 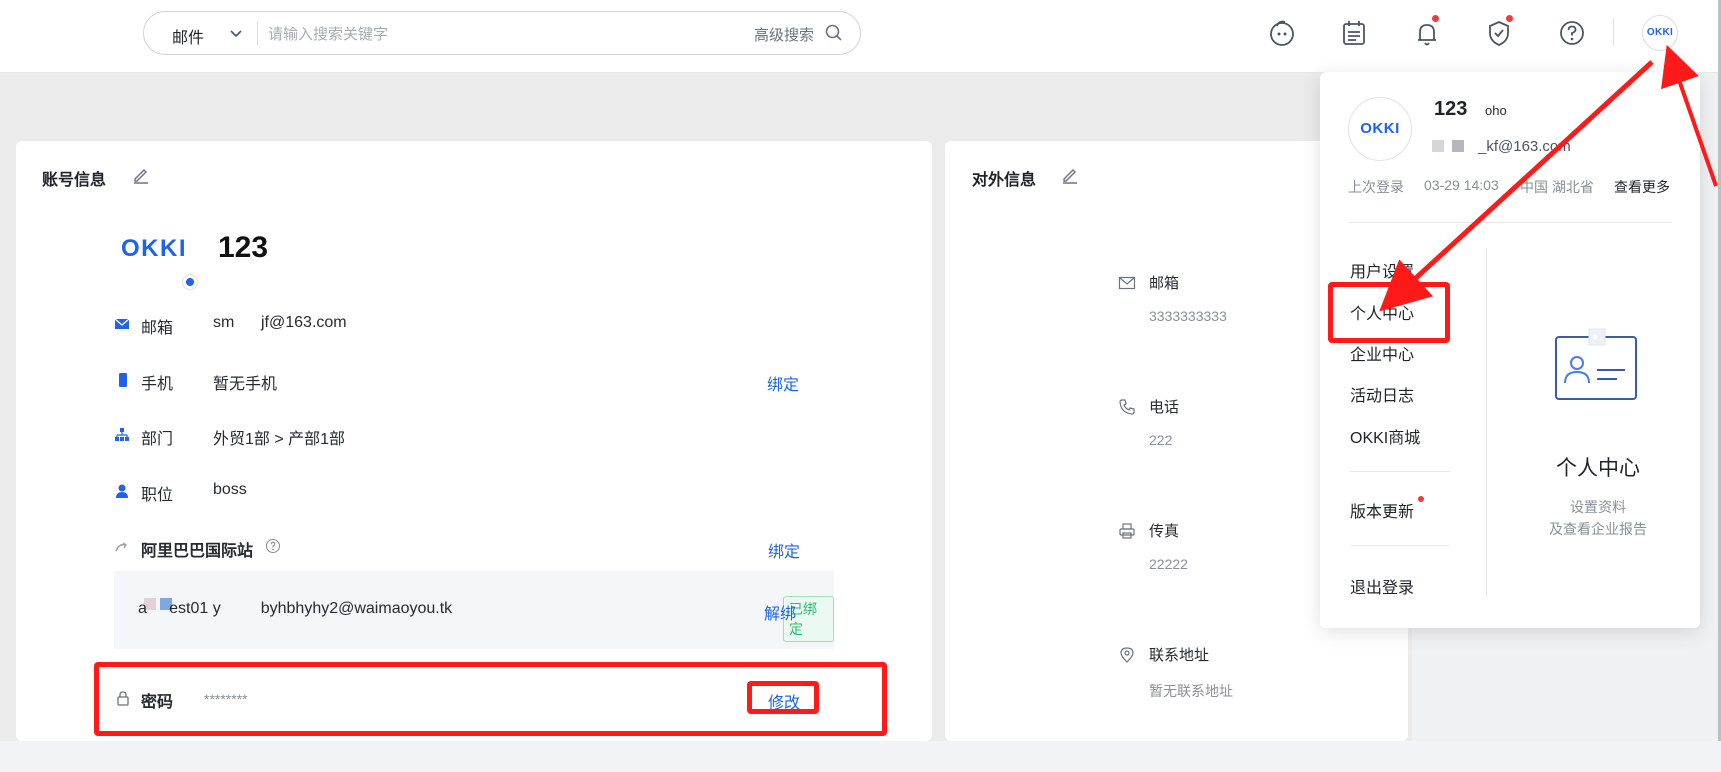 I want to click on bottom-strip, so click(x=860, y=756).